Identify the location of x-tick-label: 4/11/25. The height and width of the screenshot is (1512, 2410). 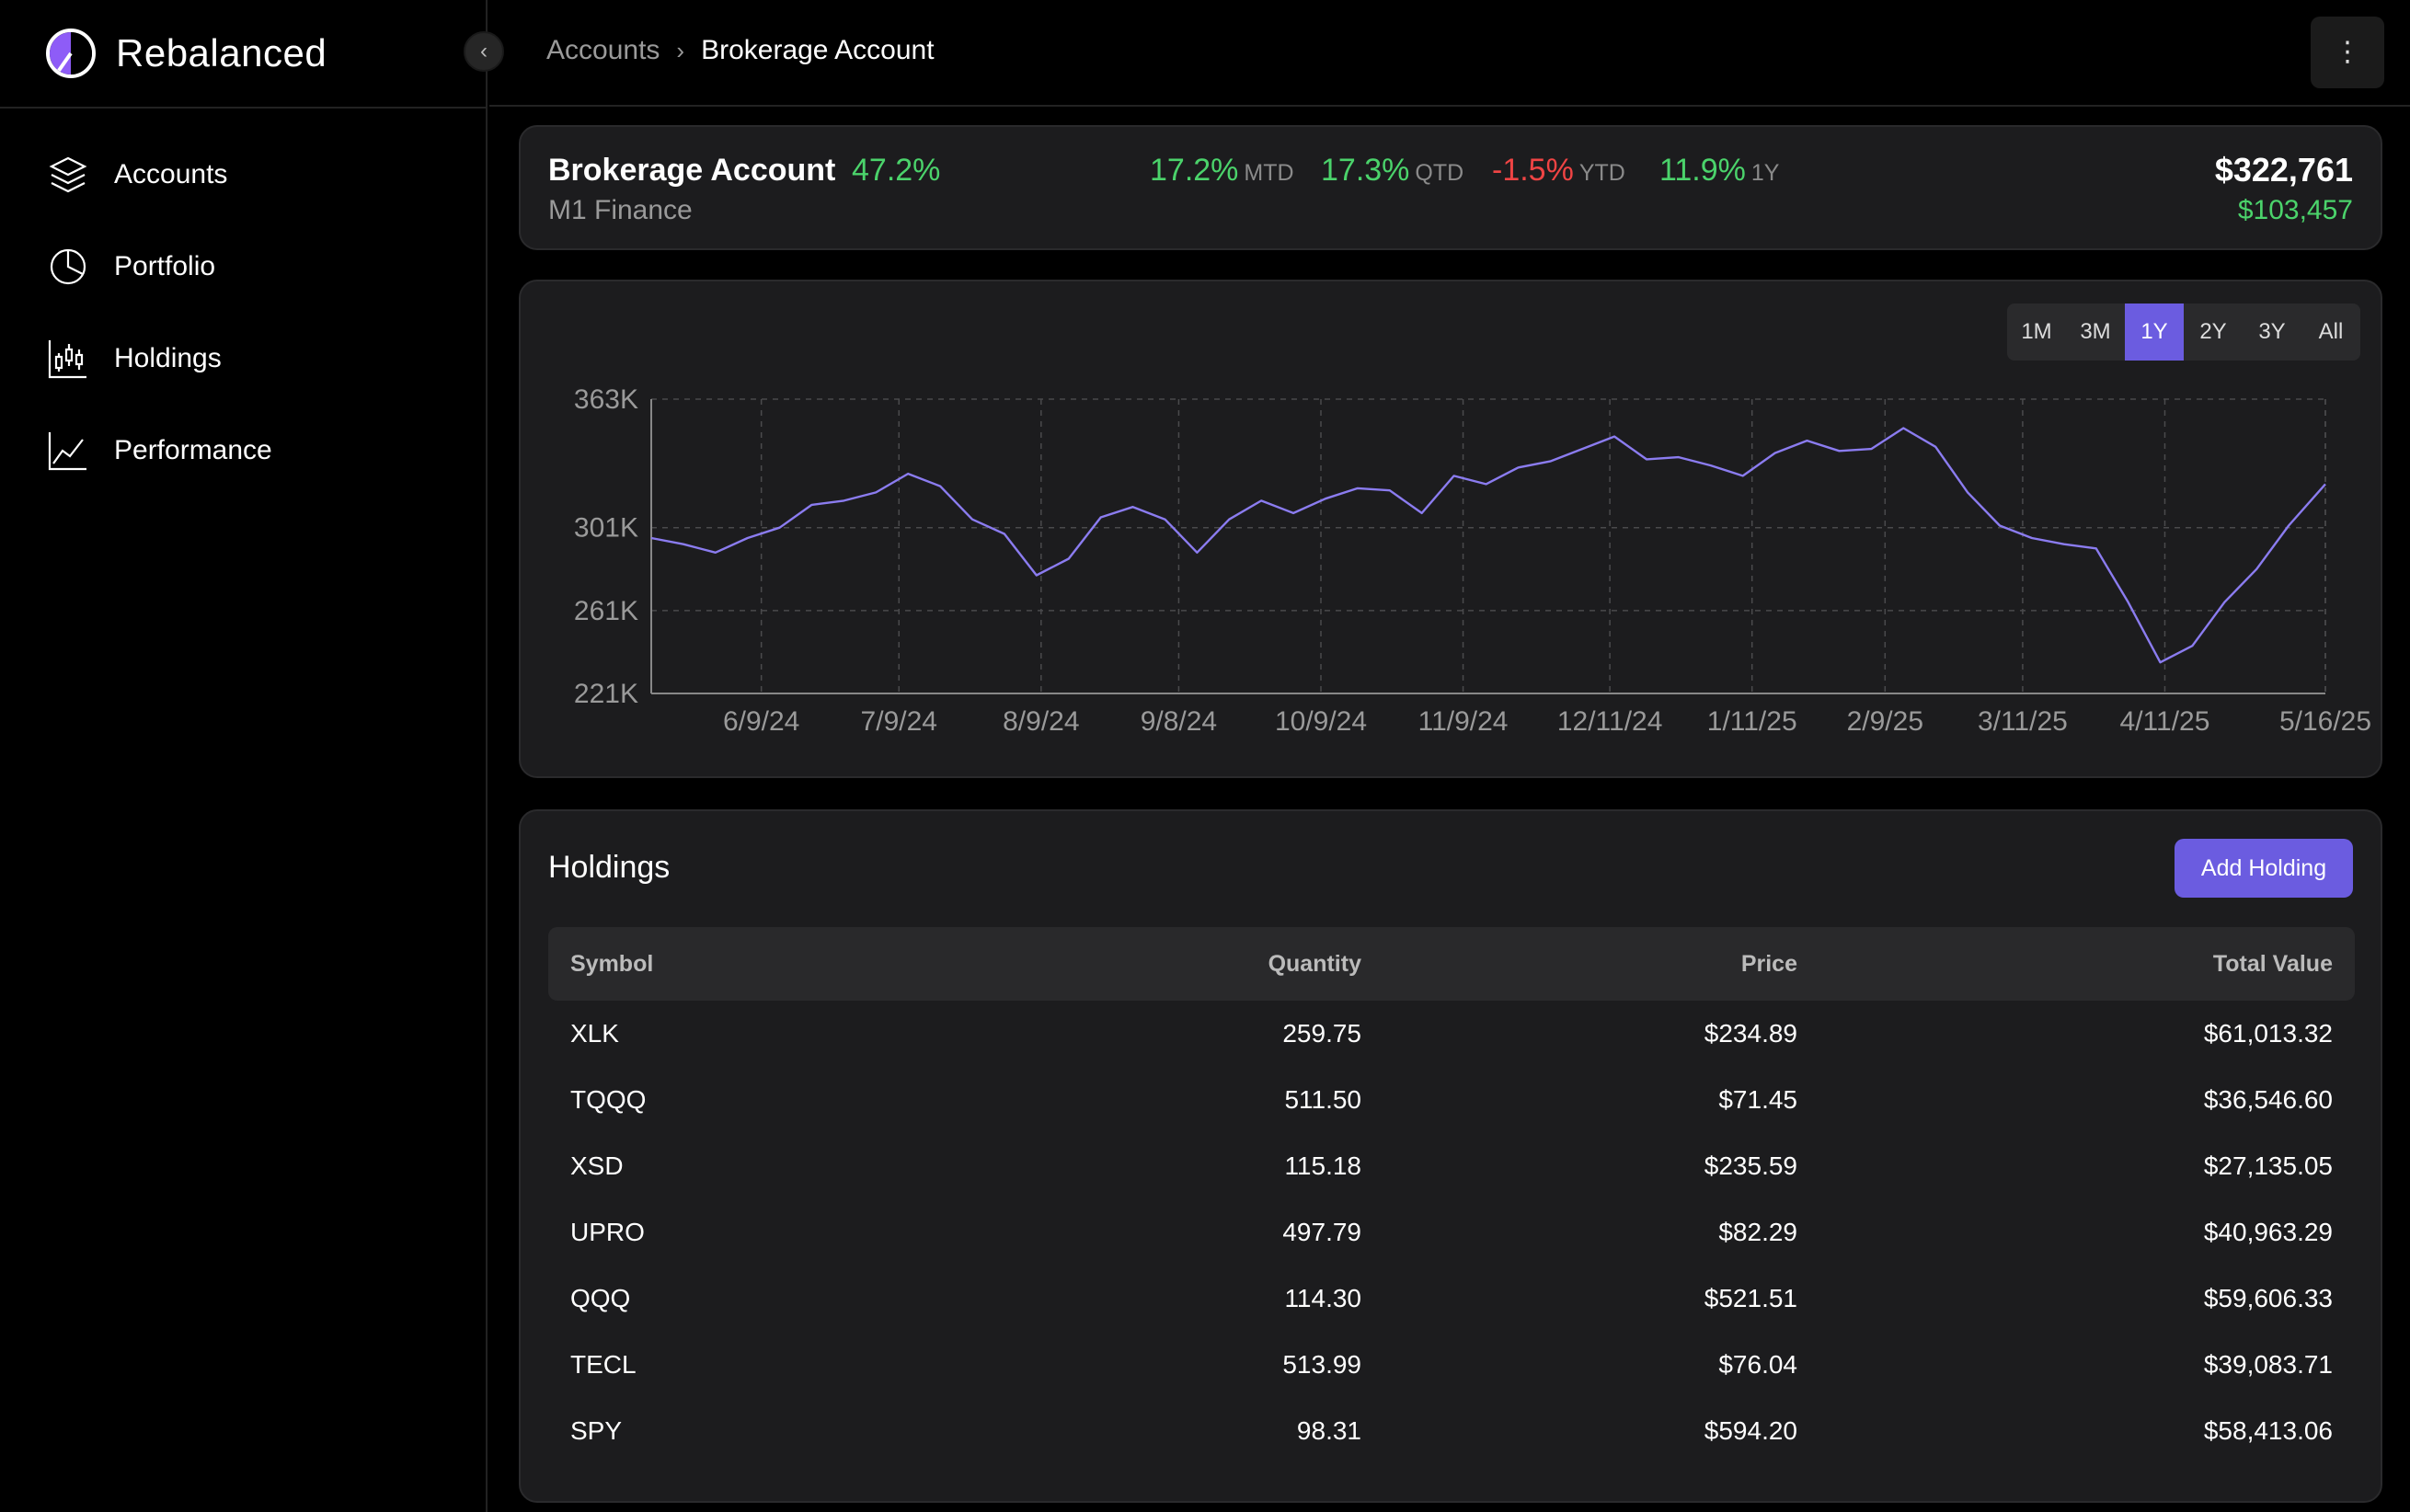
(2165, 721).